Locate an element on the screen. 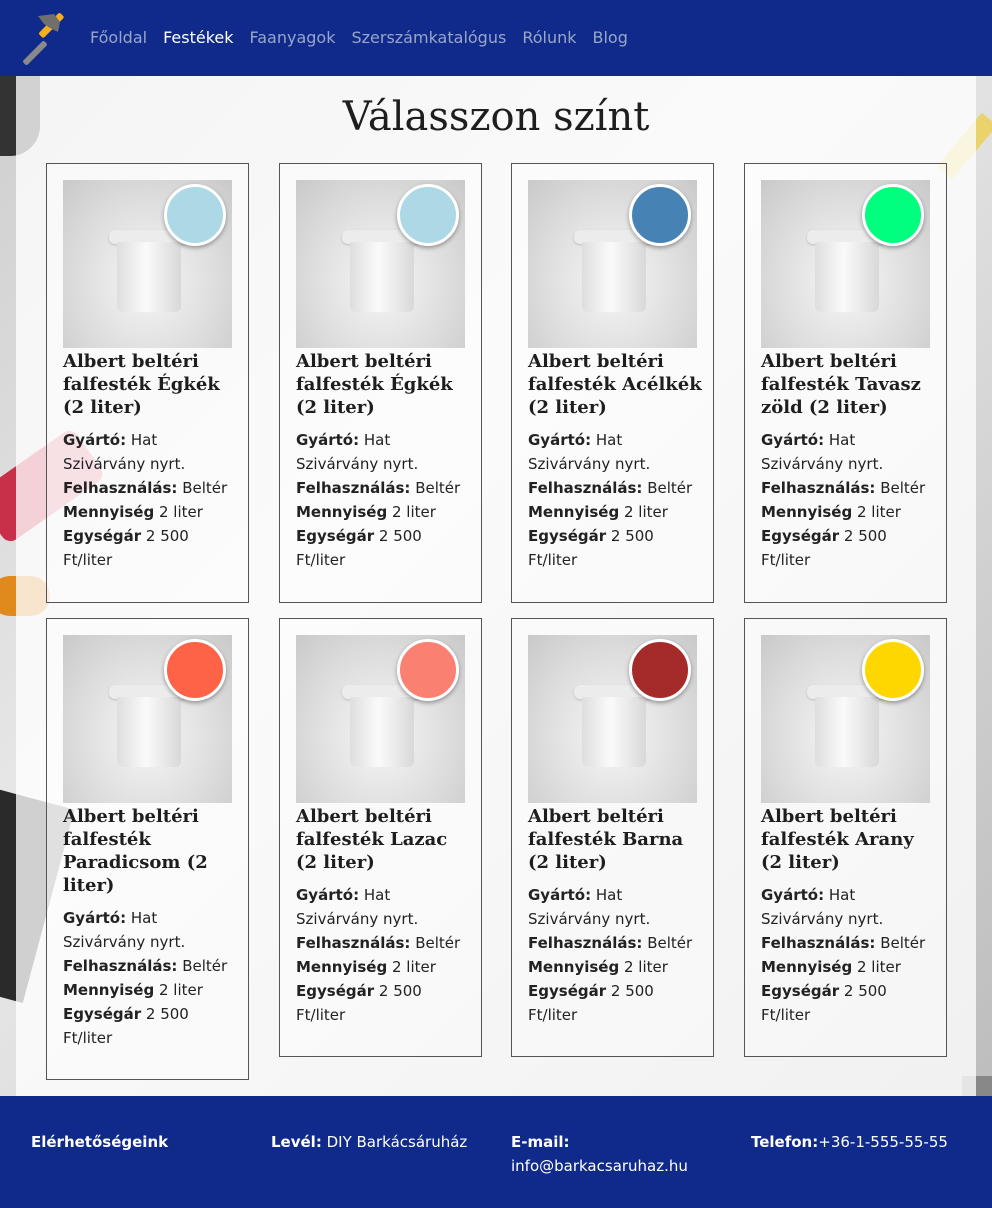 The width and height of the screenshot is (992, 1208). nav-lumber: Faanyagok is located at coordinates (293, 37).